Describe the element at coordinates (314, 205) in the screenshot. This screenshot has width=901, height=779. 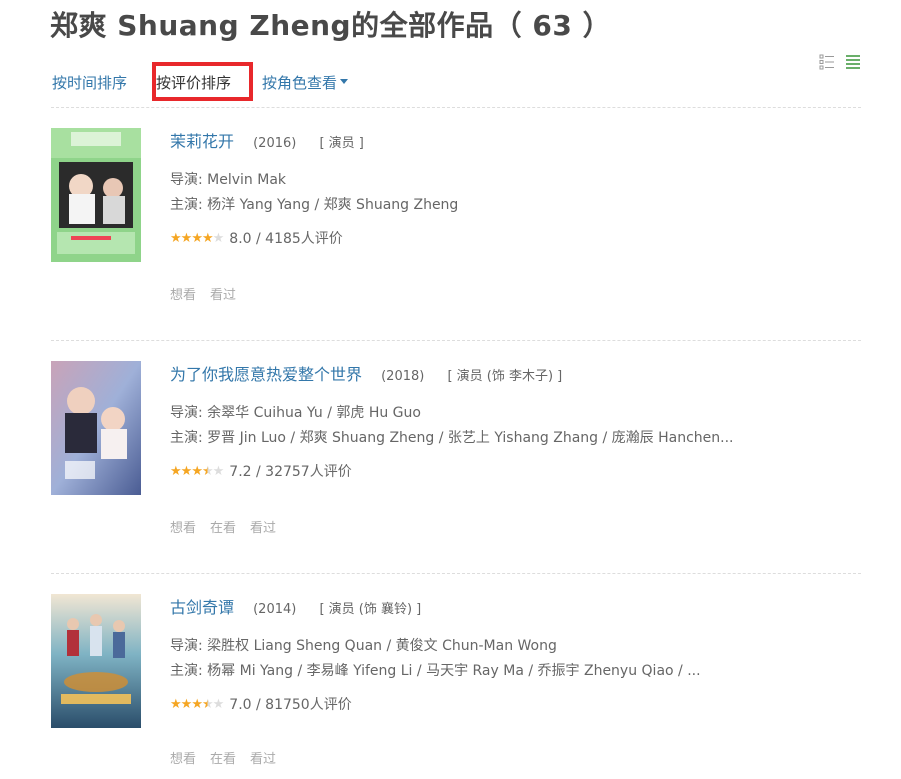
I see `cast-line: 主演: 杨洋 Yang Yang / 郑爽 Shuang Zheng` at that location.